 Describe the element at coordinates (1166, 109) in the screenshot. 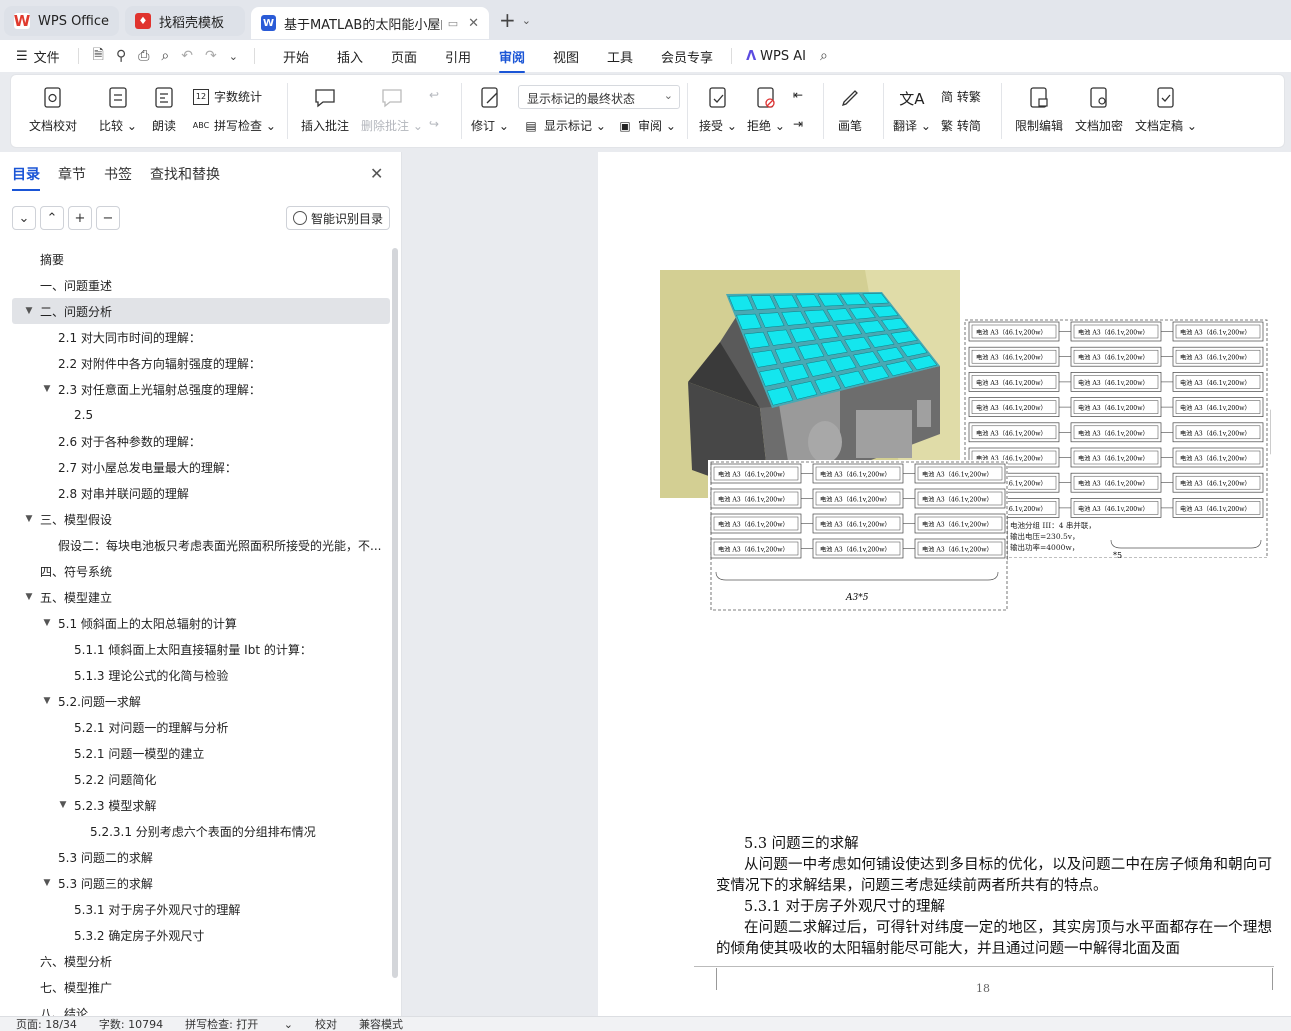

I see `finalize-button: 文档定稿 ⌄` at that location.